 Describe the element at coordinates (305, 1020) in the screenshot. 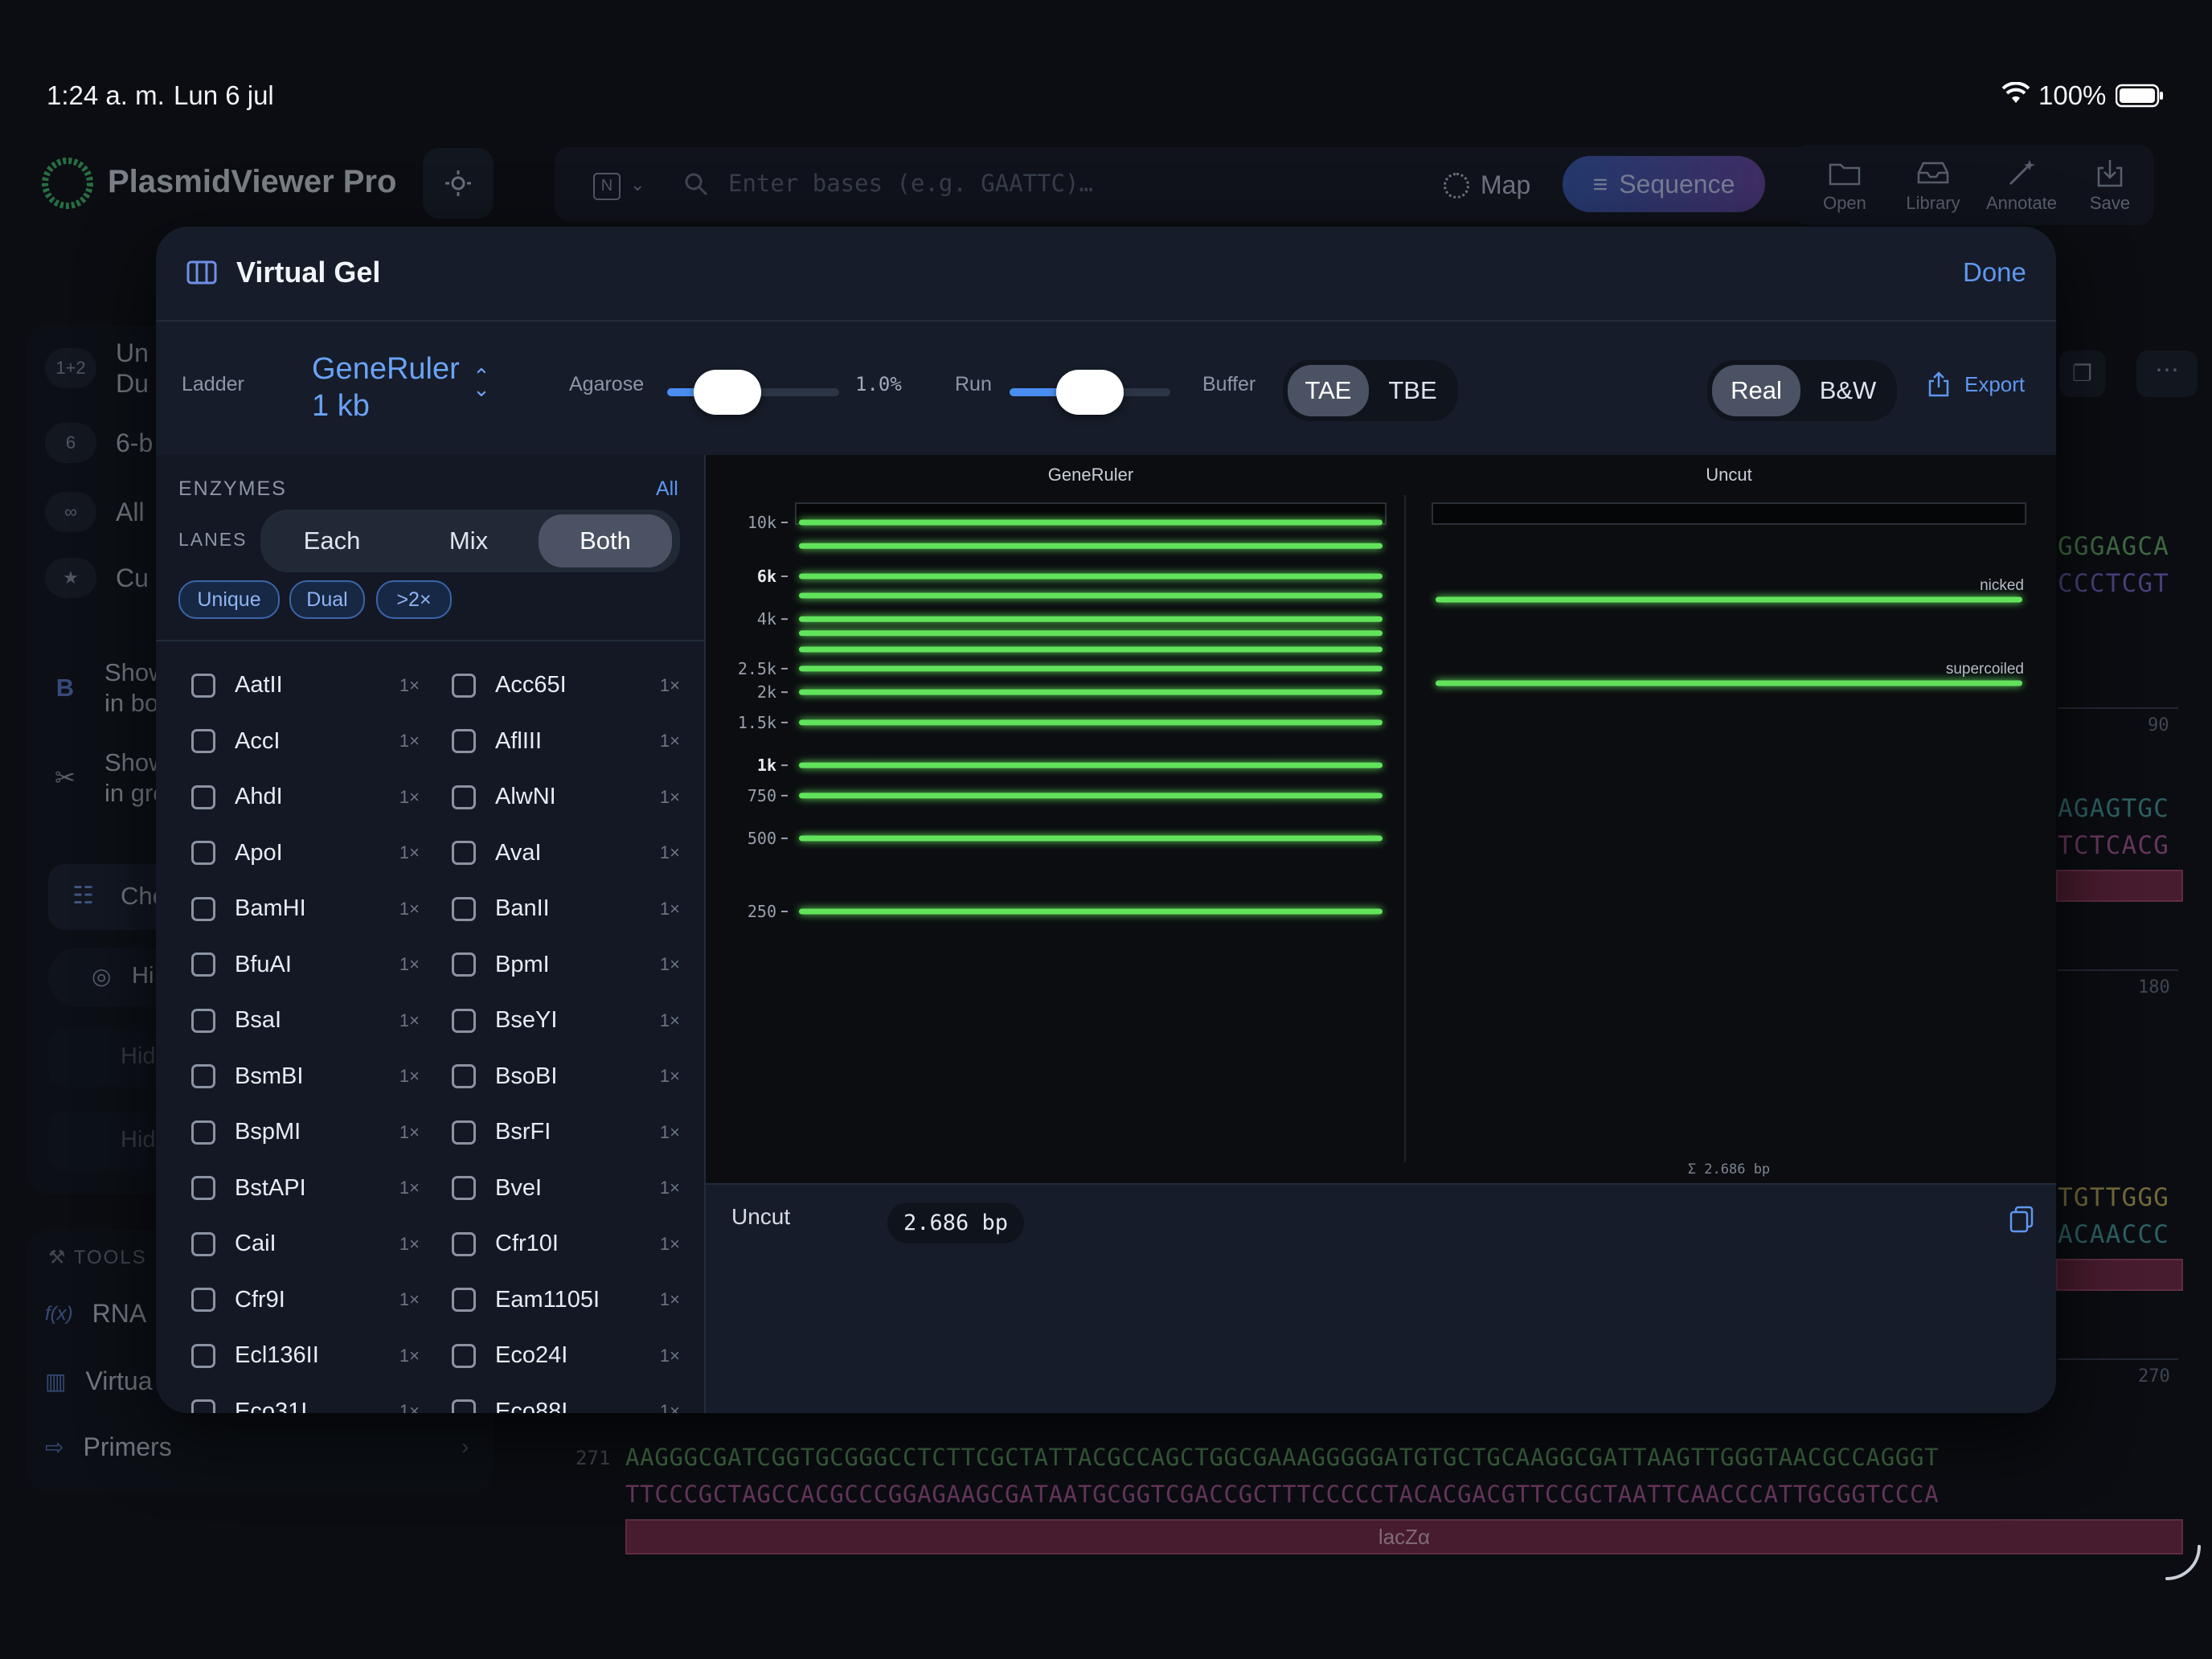

I see `enzyme-item: BsaI 1×` at that location.